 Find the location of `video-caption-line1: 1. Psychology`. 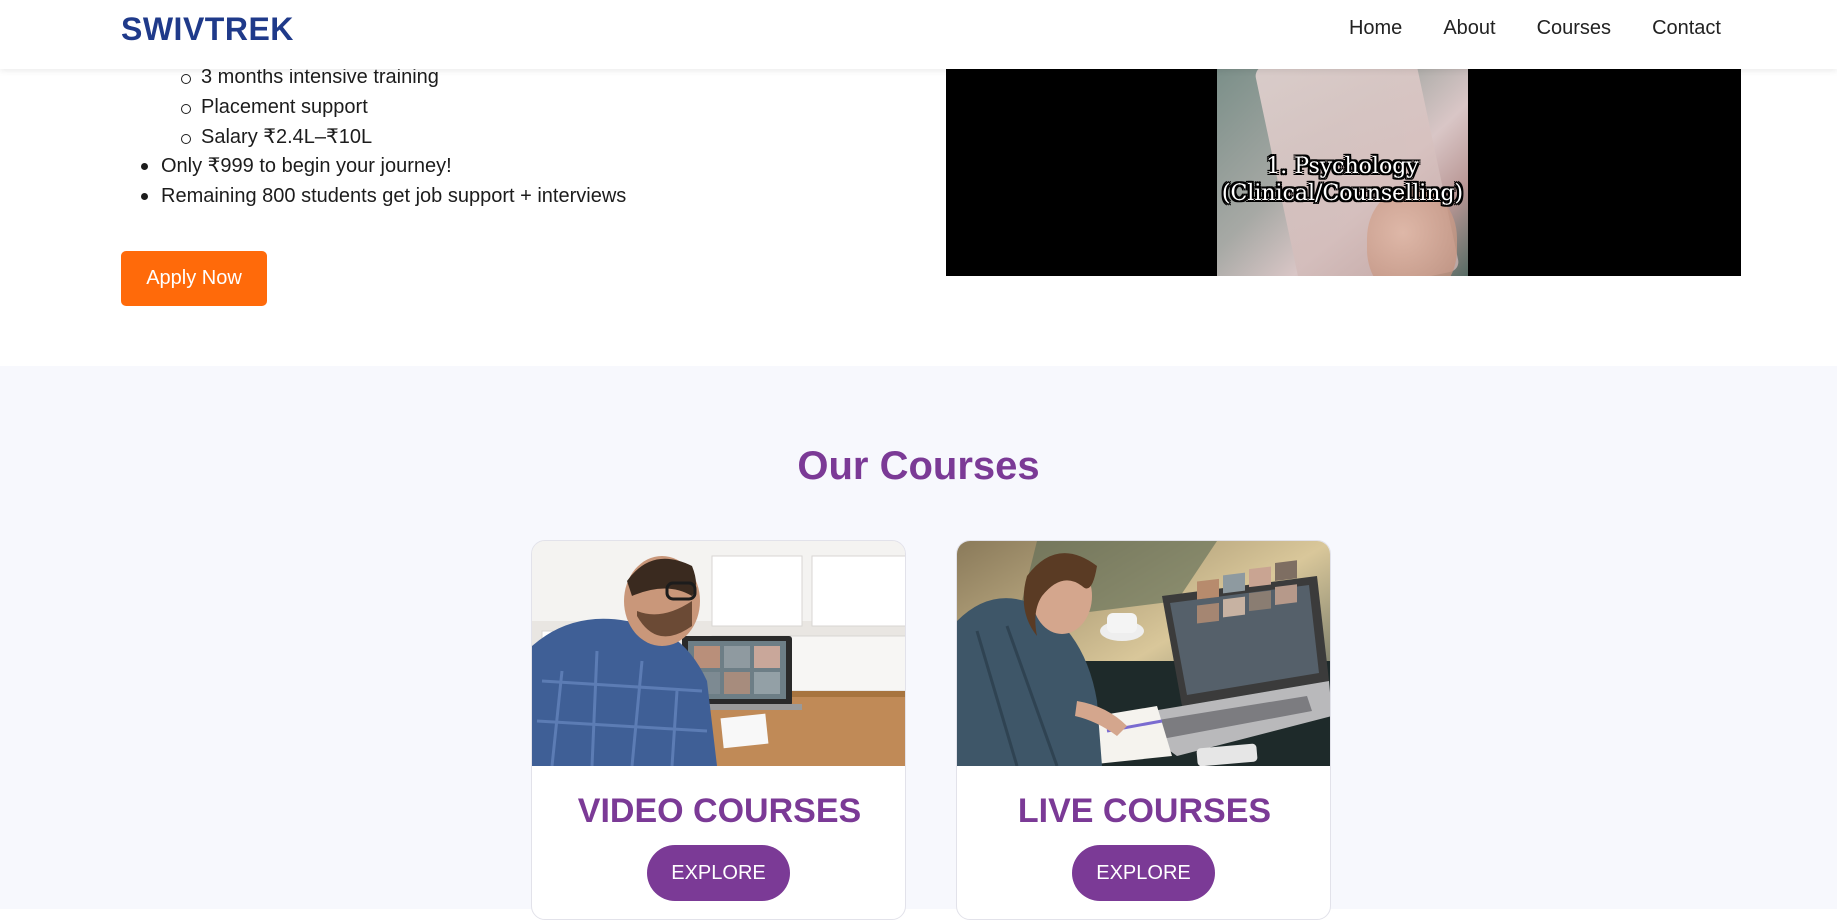

video-caption-line1: 1. Psychology is located at coordinates (1342, 166).